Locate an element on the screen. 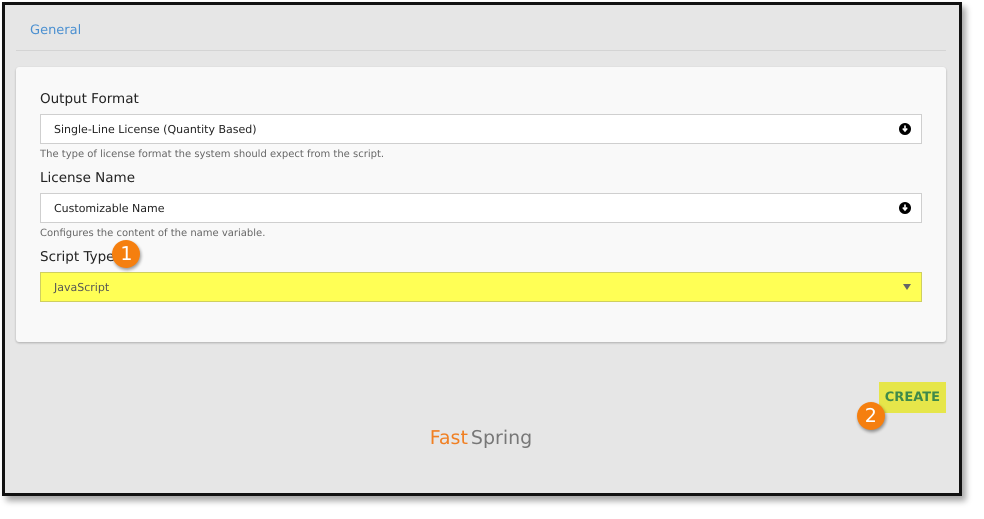 The height and width of the screenshot is (519, 984). field-label: Output Format is located at coordinates (89, 99).